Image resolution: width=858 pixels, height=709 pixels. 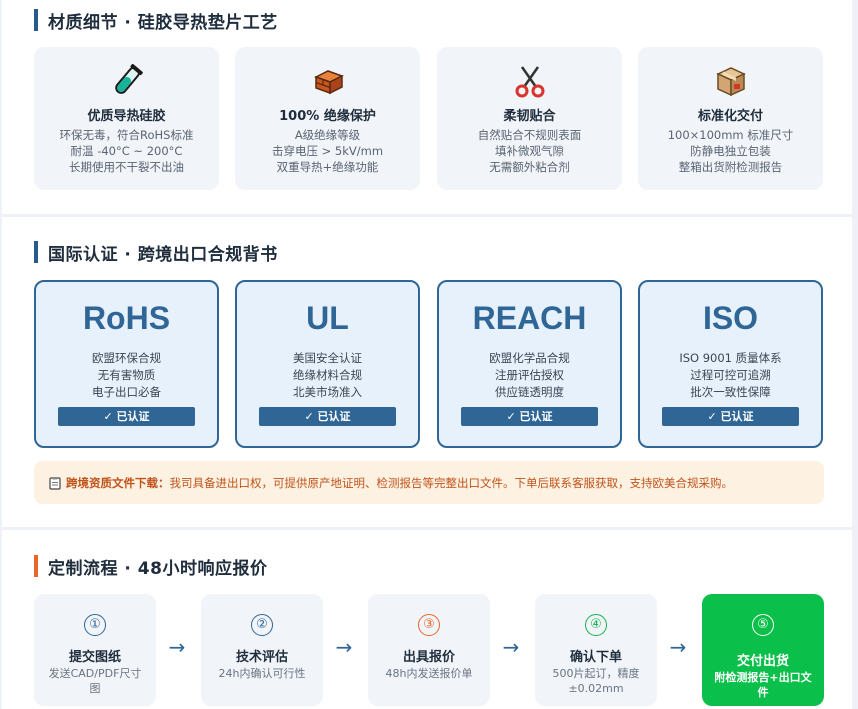 What do you see at coordinates (118, 482) in the screenshot?
I see `notice-label: 跨境资质文件下载：` at bounding box center [118, 482].